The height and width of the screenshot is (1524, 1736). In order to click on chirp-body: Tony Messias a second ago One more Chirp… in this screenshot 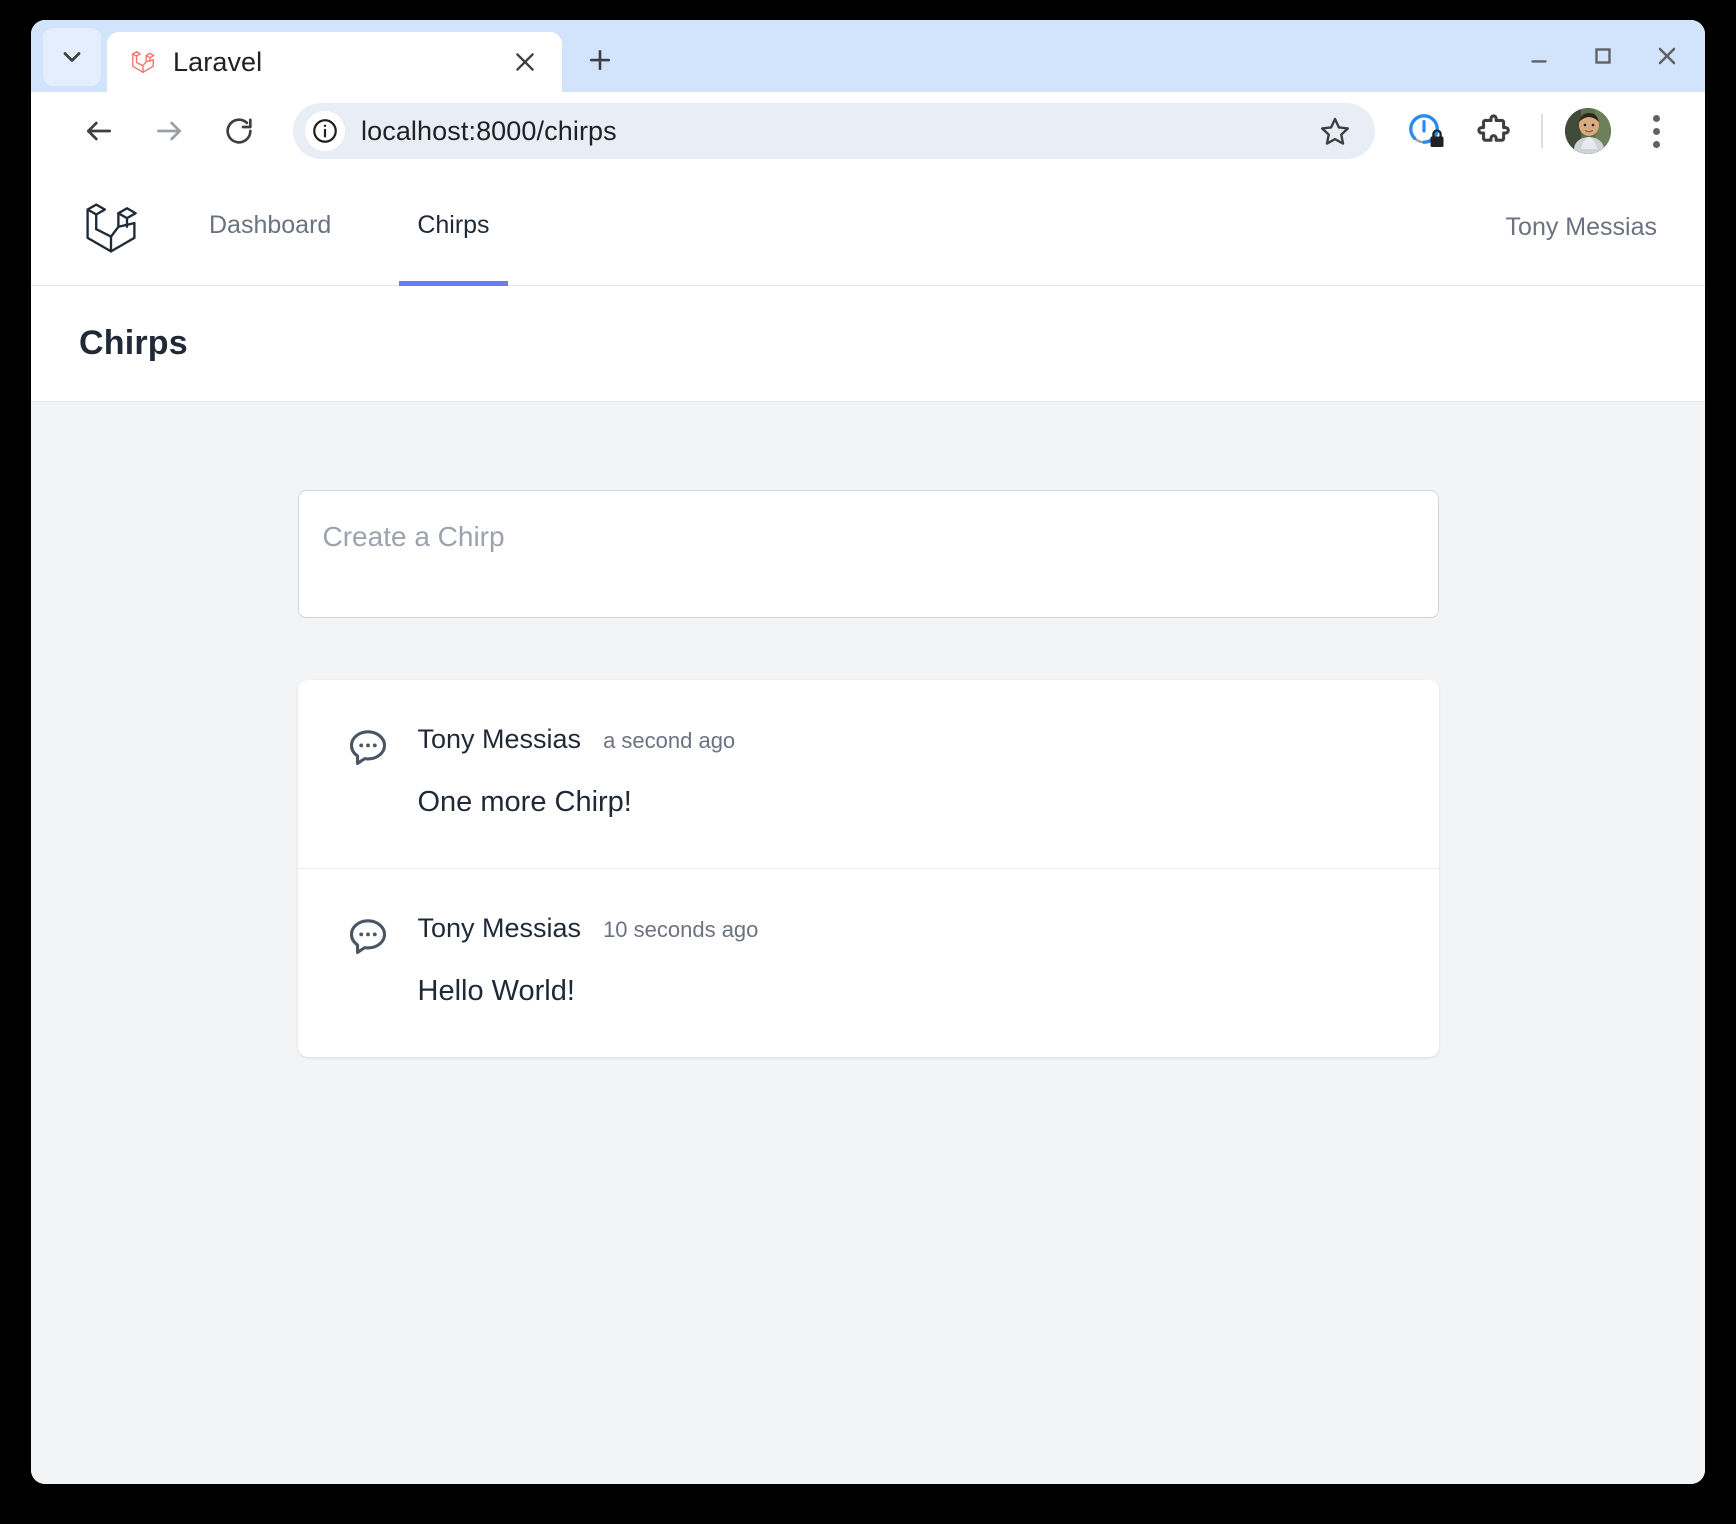, I will do `click(904, 773)`.